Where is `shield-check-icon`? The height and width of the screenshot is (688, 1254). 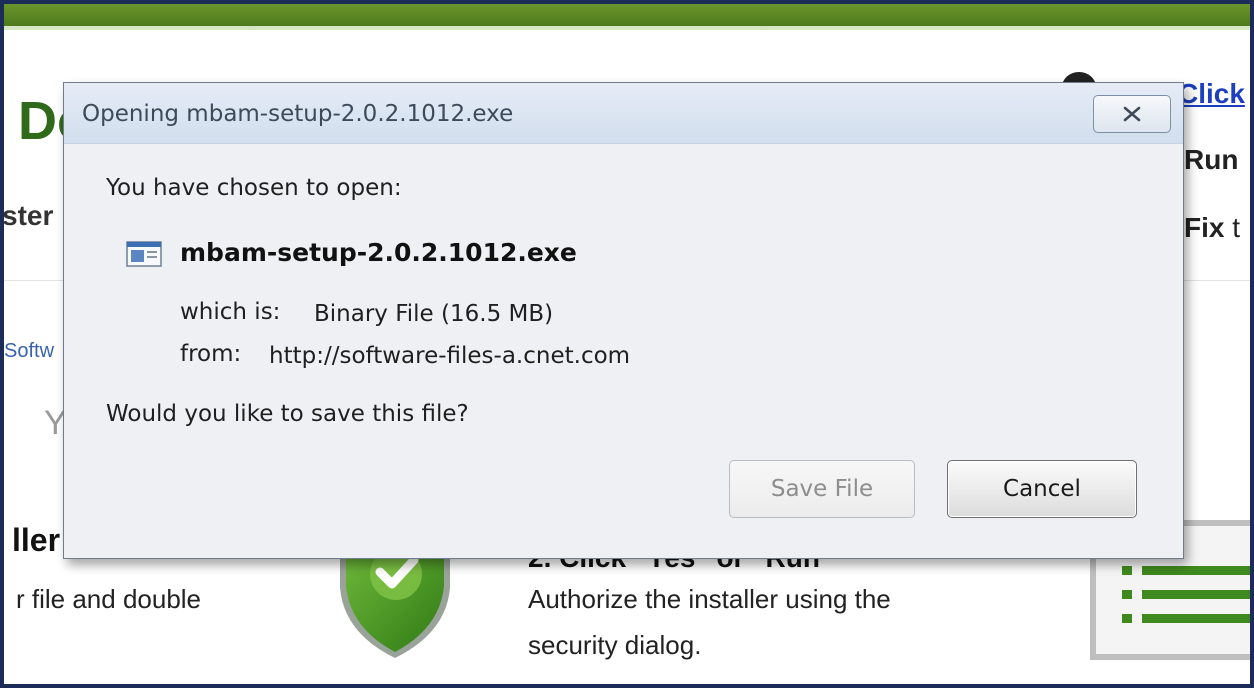
shield-check-icon is located at coordinates (395, 603).